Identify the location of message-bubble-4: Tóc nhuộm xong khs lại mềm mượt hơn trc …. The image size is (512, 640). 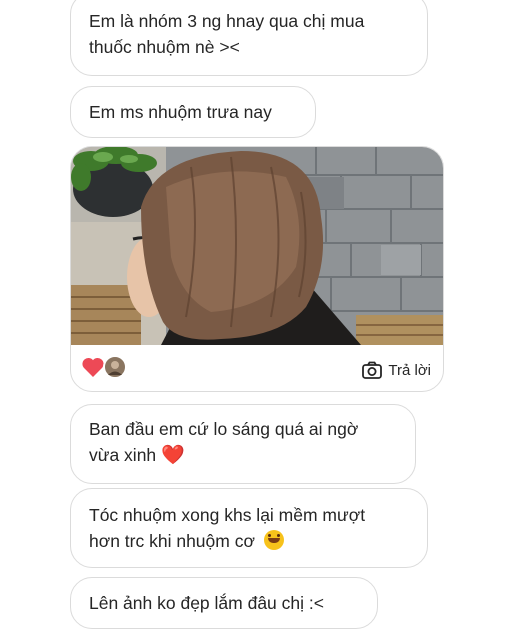
(249, 528).